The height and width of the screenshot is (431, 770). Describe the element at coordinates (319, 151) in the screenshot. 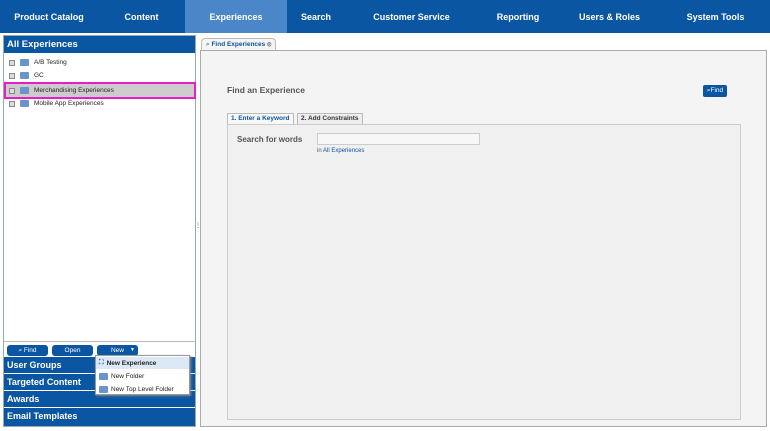

I see `scope-prefix: in` at that location.